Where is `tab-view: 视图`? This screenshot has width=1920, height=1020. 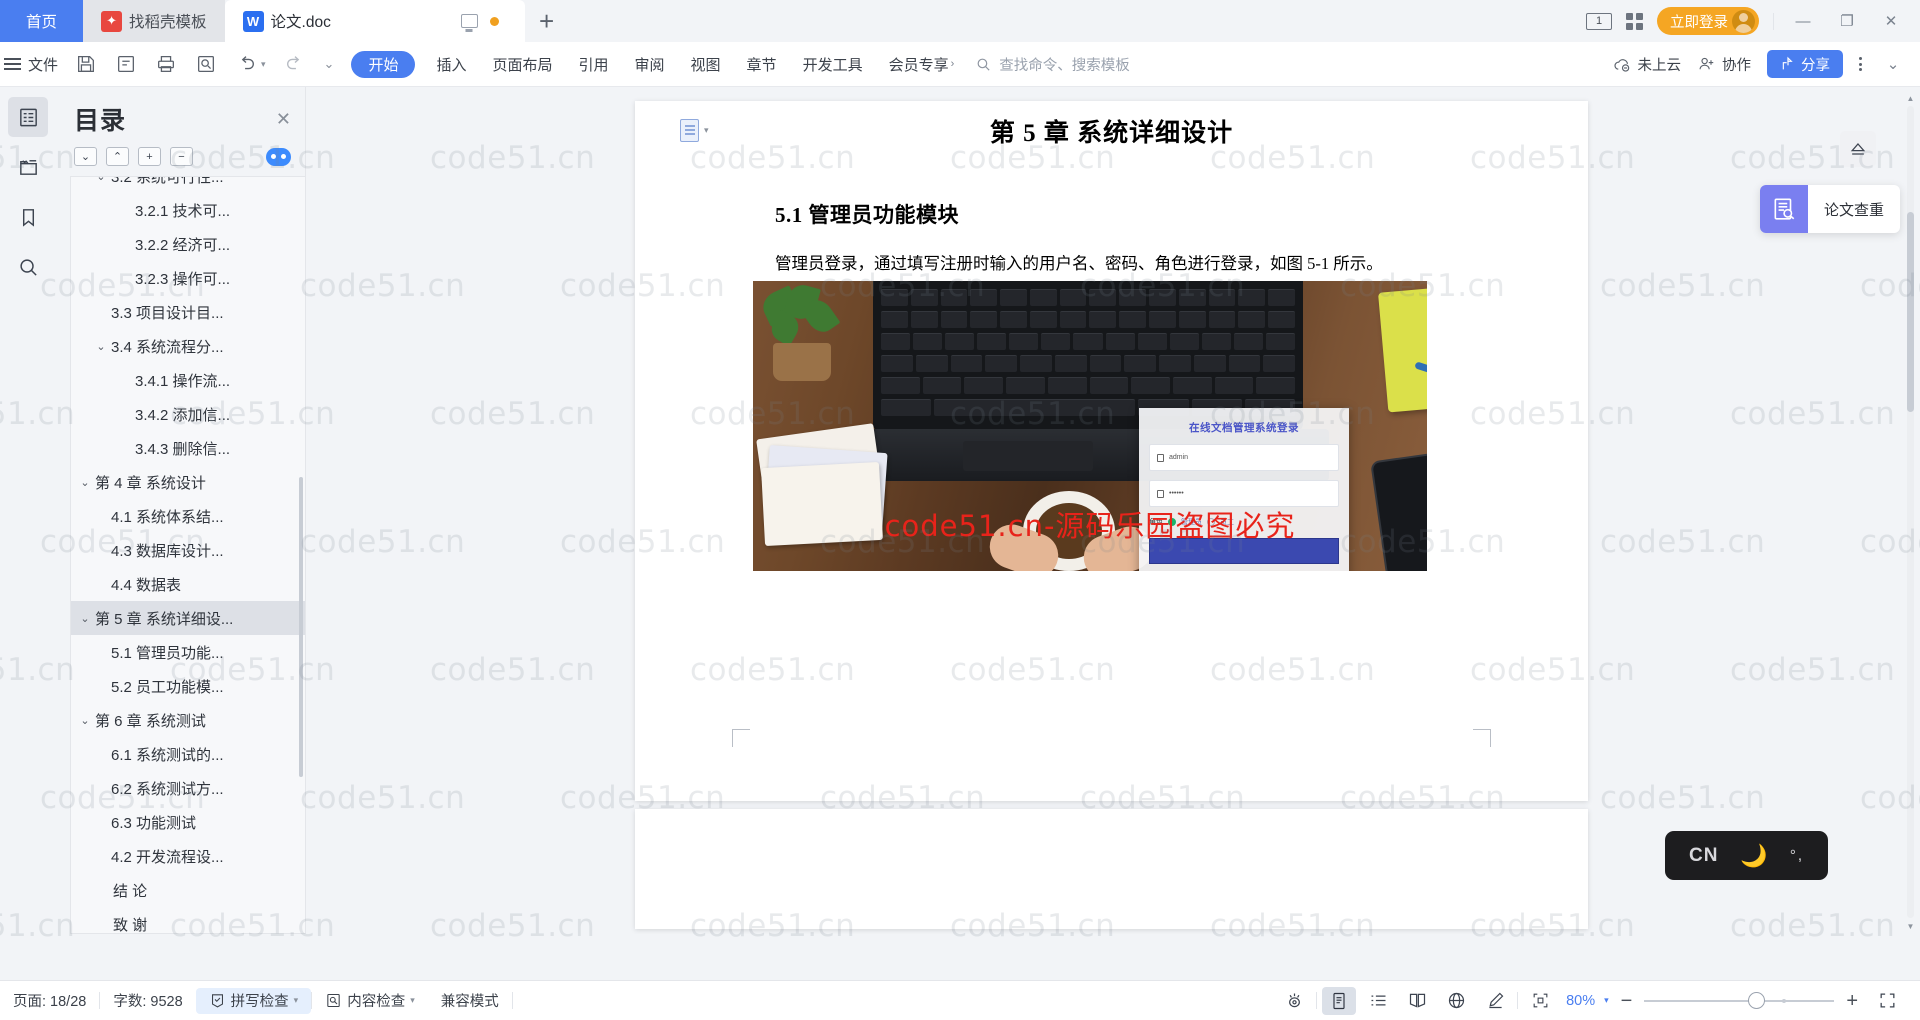 tab-view: 视图 is located at coordinates (706, 64).